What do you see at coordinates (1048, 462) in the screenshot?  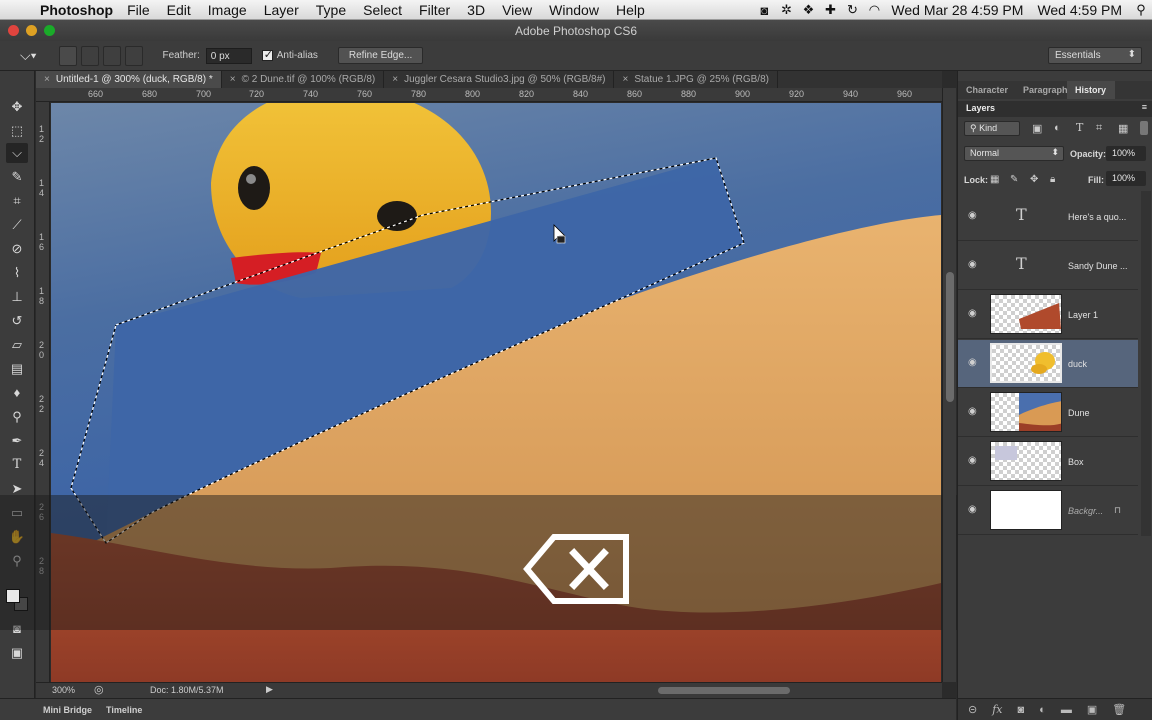 I see `layer-row-box: ◉ Box` at bounding box center [1048, 462].